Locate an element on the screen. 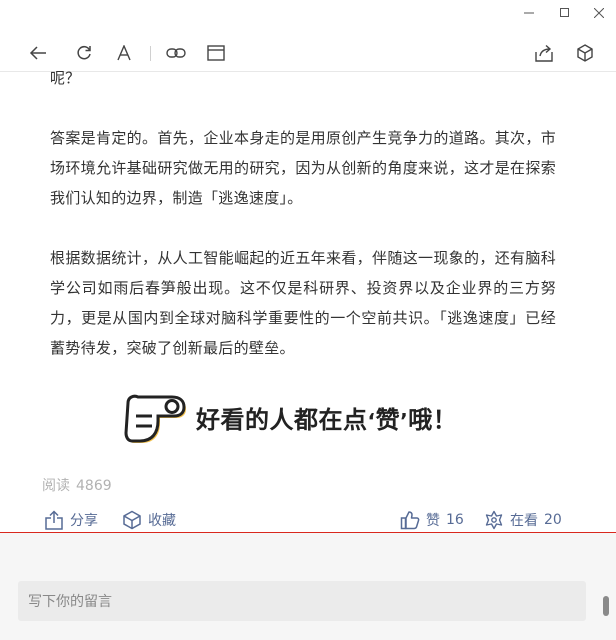  like-prompt-text: 好看的人都在点‘赞’哦！ is located at coordinates (327, 419).